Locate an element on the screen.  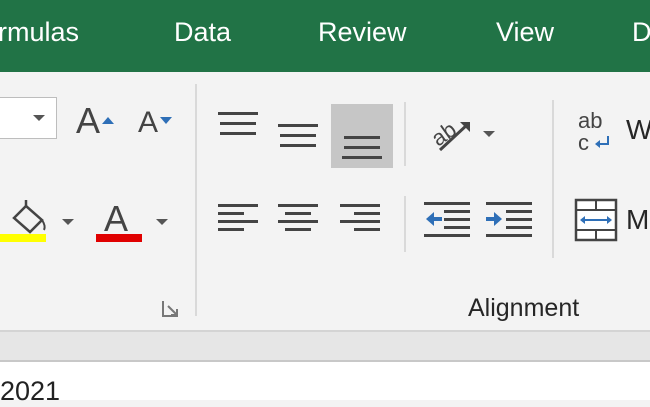
formula-bar-strip is located at coordinates (325, 346).